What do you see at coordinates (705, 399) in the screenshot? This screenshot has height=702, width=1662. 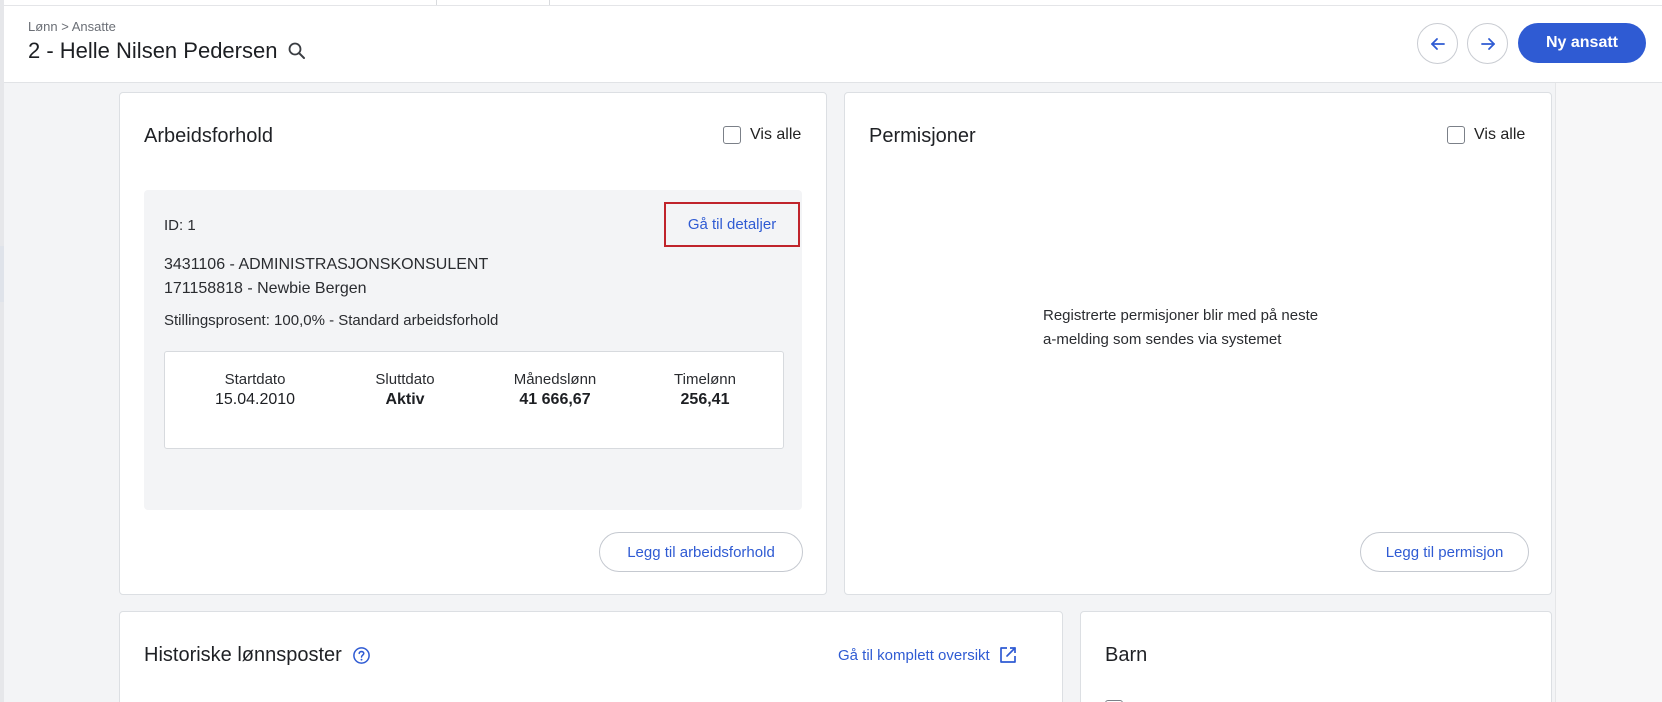 I see `stat-value: 256,41` at bounding box center [705, 399].